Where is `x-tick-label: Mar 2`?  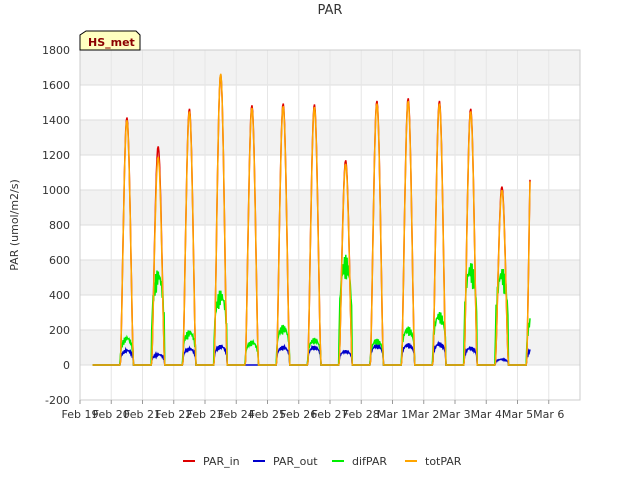 x-tick-label: Mar 2 is located at coordinates (423, 414).